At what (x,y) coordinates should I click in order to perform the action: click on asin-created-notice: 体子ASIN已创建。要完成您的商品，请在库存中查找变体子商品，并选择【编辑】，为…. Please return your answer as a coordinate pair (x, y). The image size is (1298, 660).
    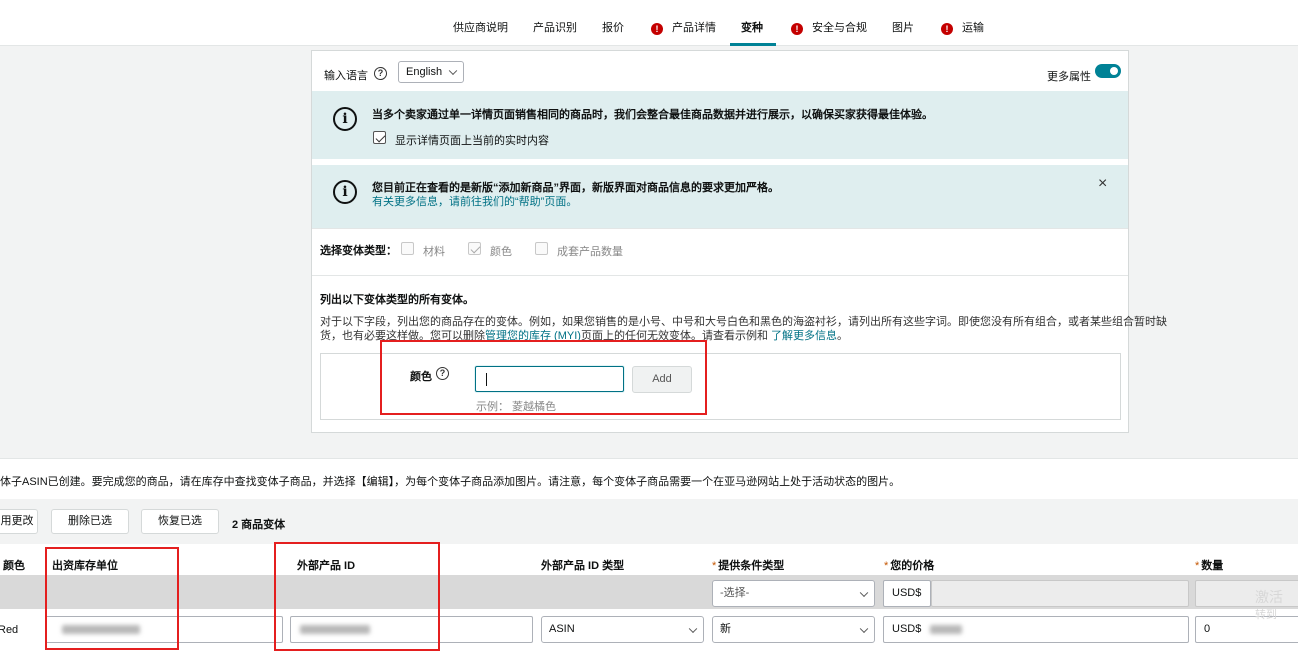
    Looking at the image, I should click on (450, 482).